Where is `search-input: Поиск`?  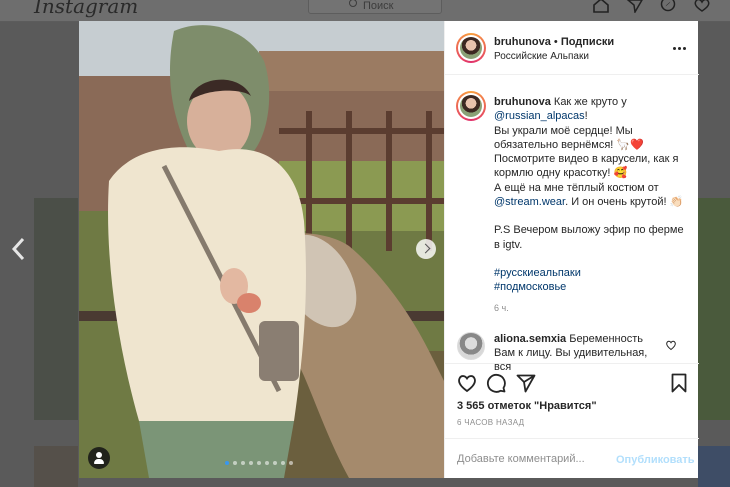 search-input: Поиск is located at coordinates (375, 7).